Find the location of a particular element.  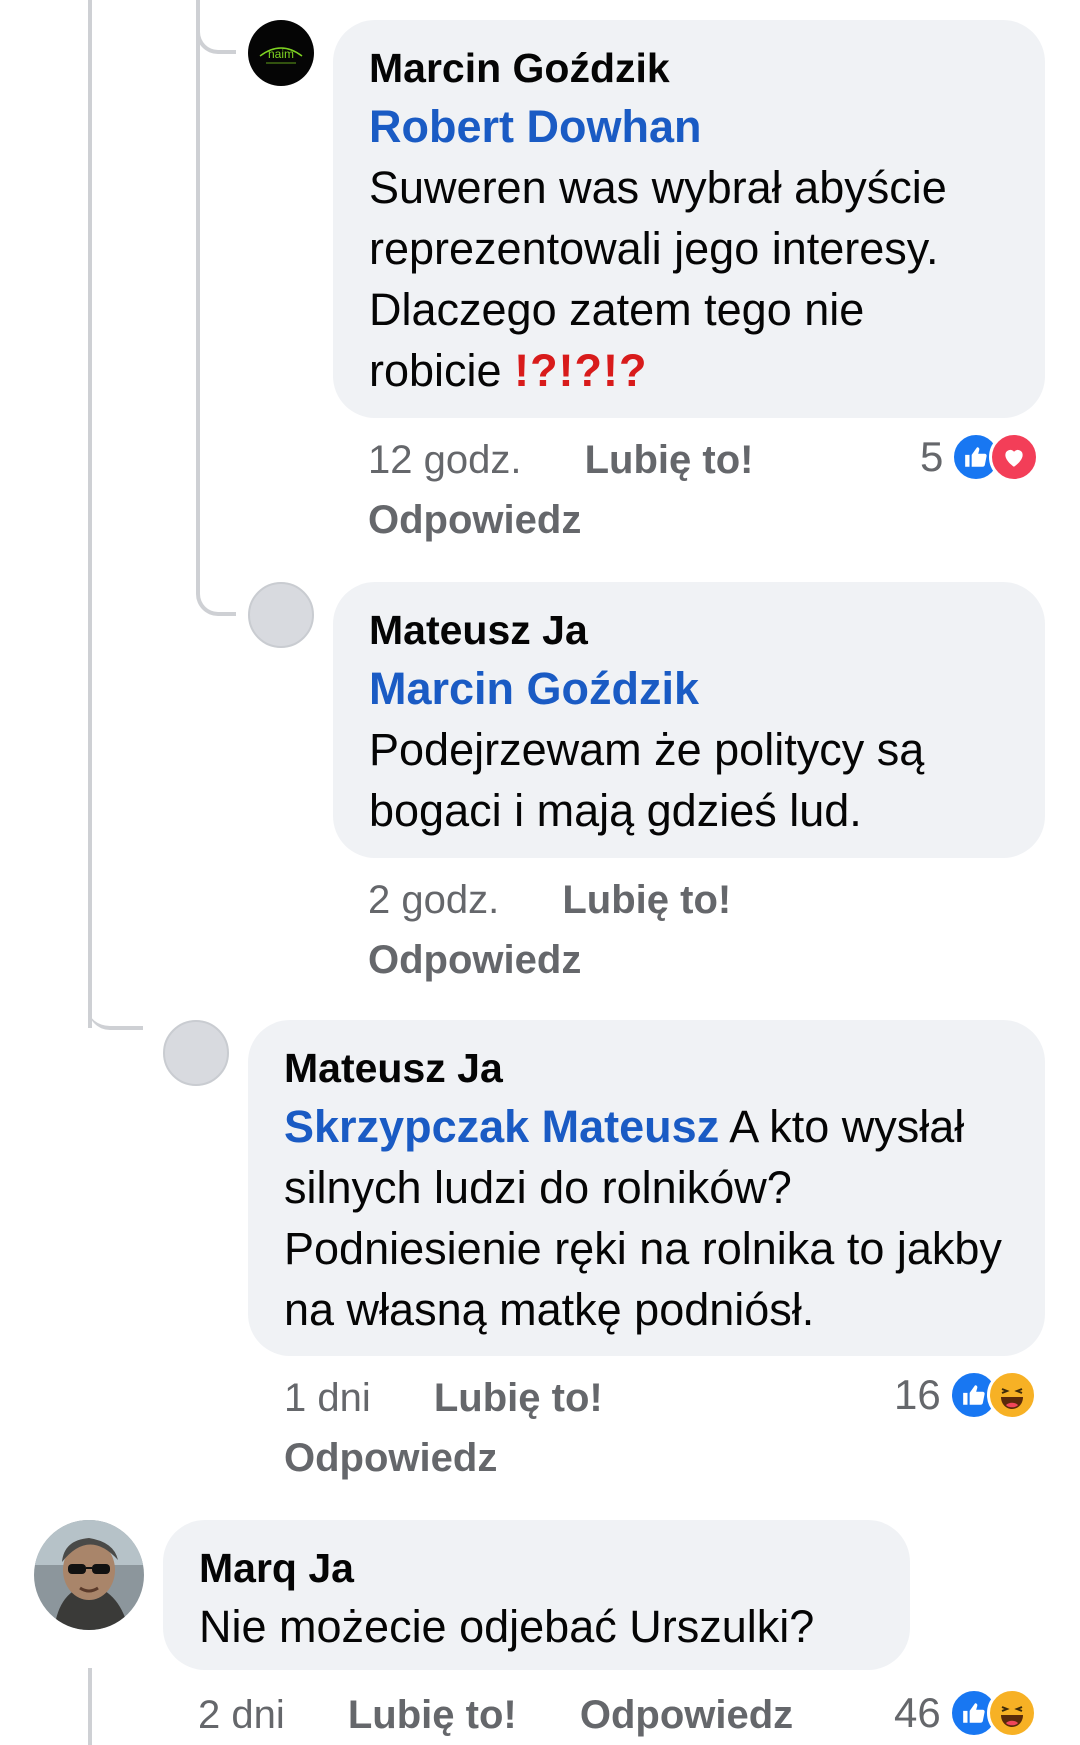

comment-bubble: Marq Ja Nie możecie odjebać Urszulki? is located at coordinates (536, 1595).